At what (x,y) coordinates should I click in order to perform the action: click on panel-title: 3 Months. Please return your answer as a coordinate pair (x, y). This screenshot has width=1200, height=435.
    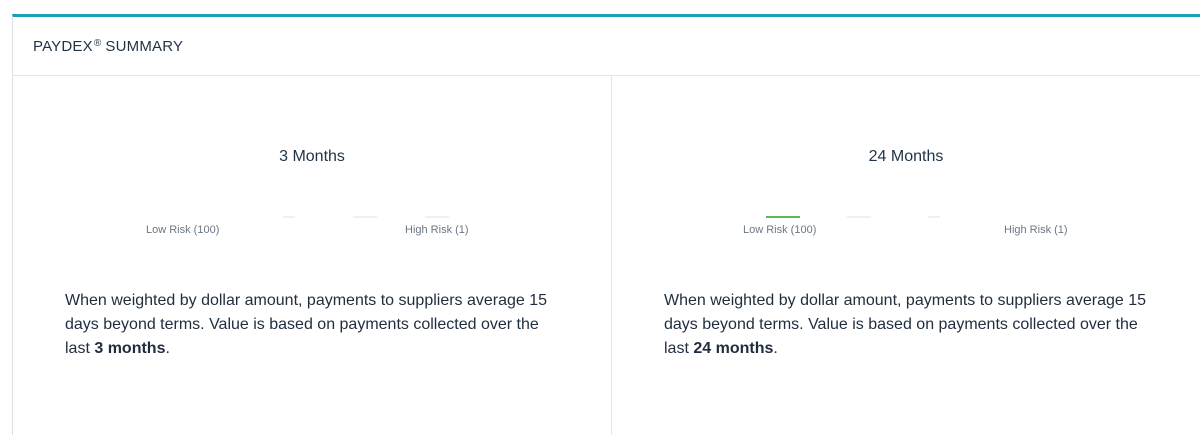
    Looking at the image, I should click on (312, 156).